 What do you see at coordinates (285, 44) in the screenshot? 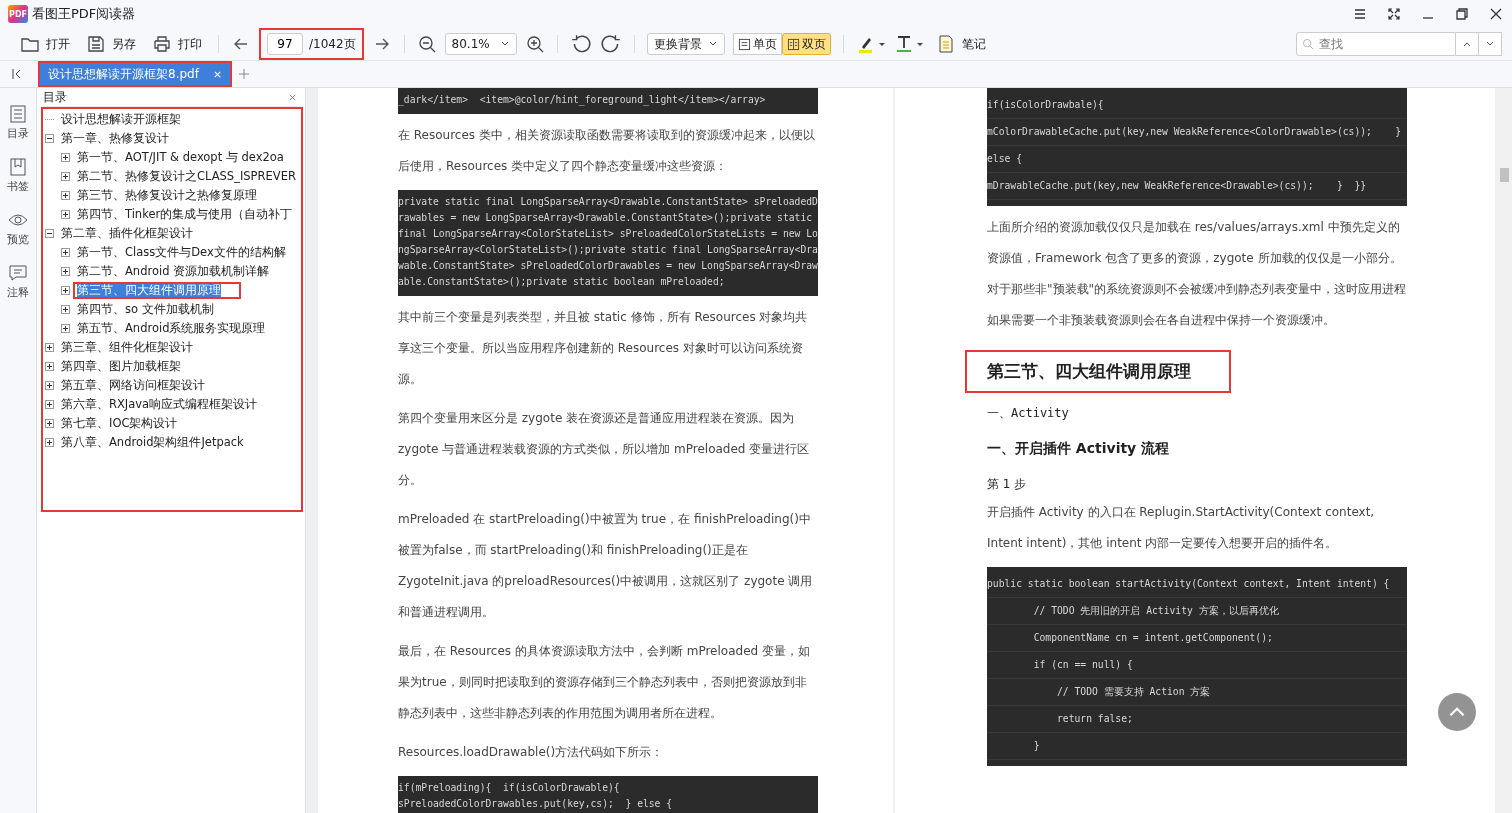
I see `page-number-field: 97` at bounding box center [285, 44].